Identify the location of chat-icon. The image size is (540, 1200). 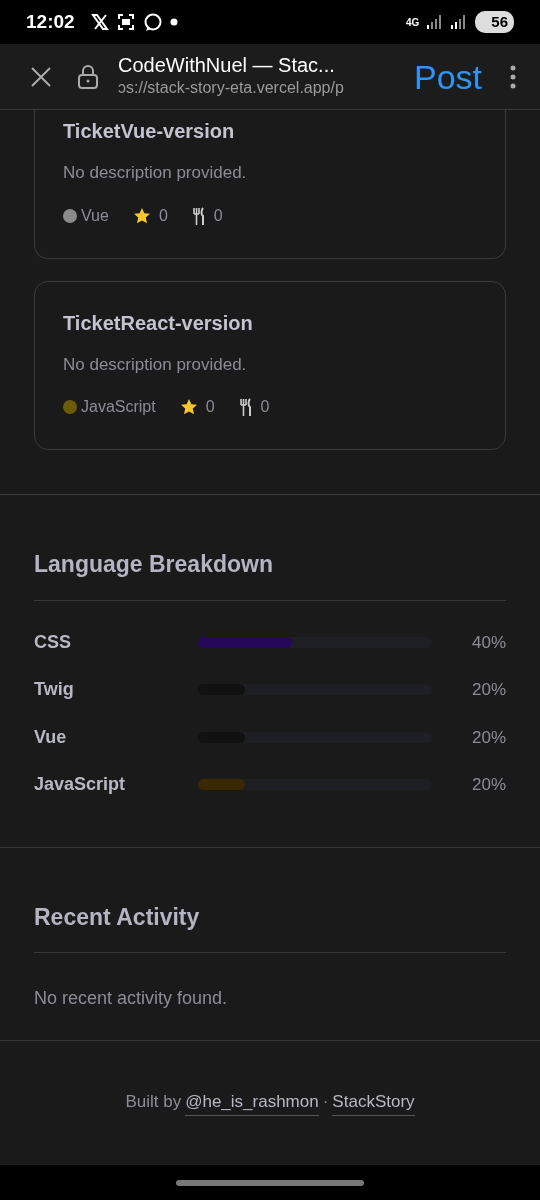
(152, 22).